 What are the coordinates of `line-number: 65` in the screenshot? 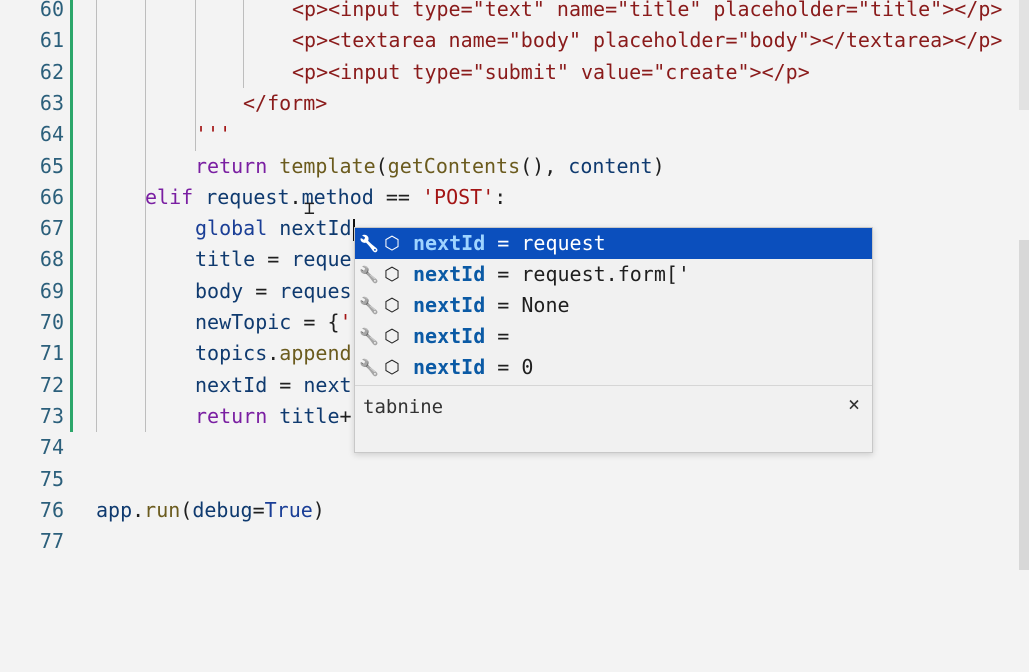 It's located at (51, 165).